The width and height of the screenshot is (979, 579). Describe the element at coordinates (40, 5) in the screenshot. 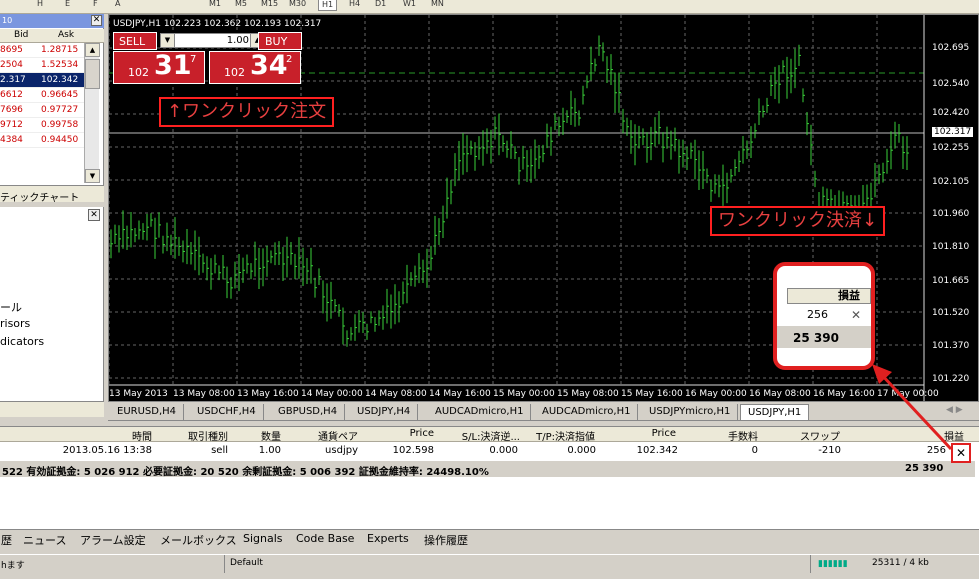

I see `toolbar-btn-h: H` at that location.